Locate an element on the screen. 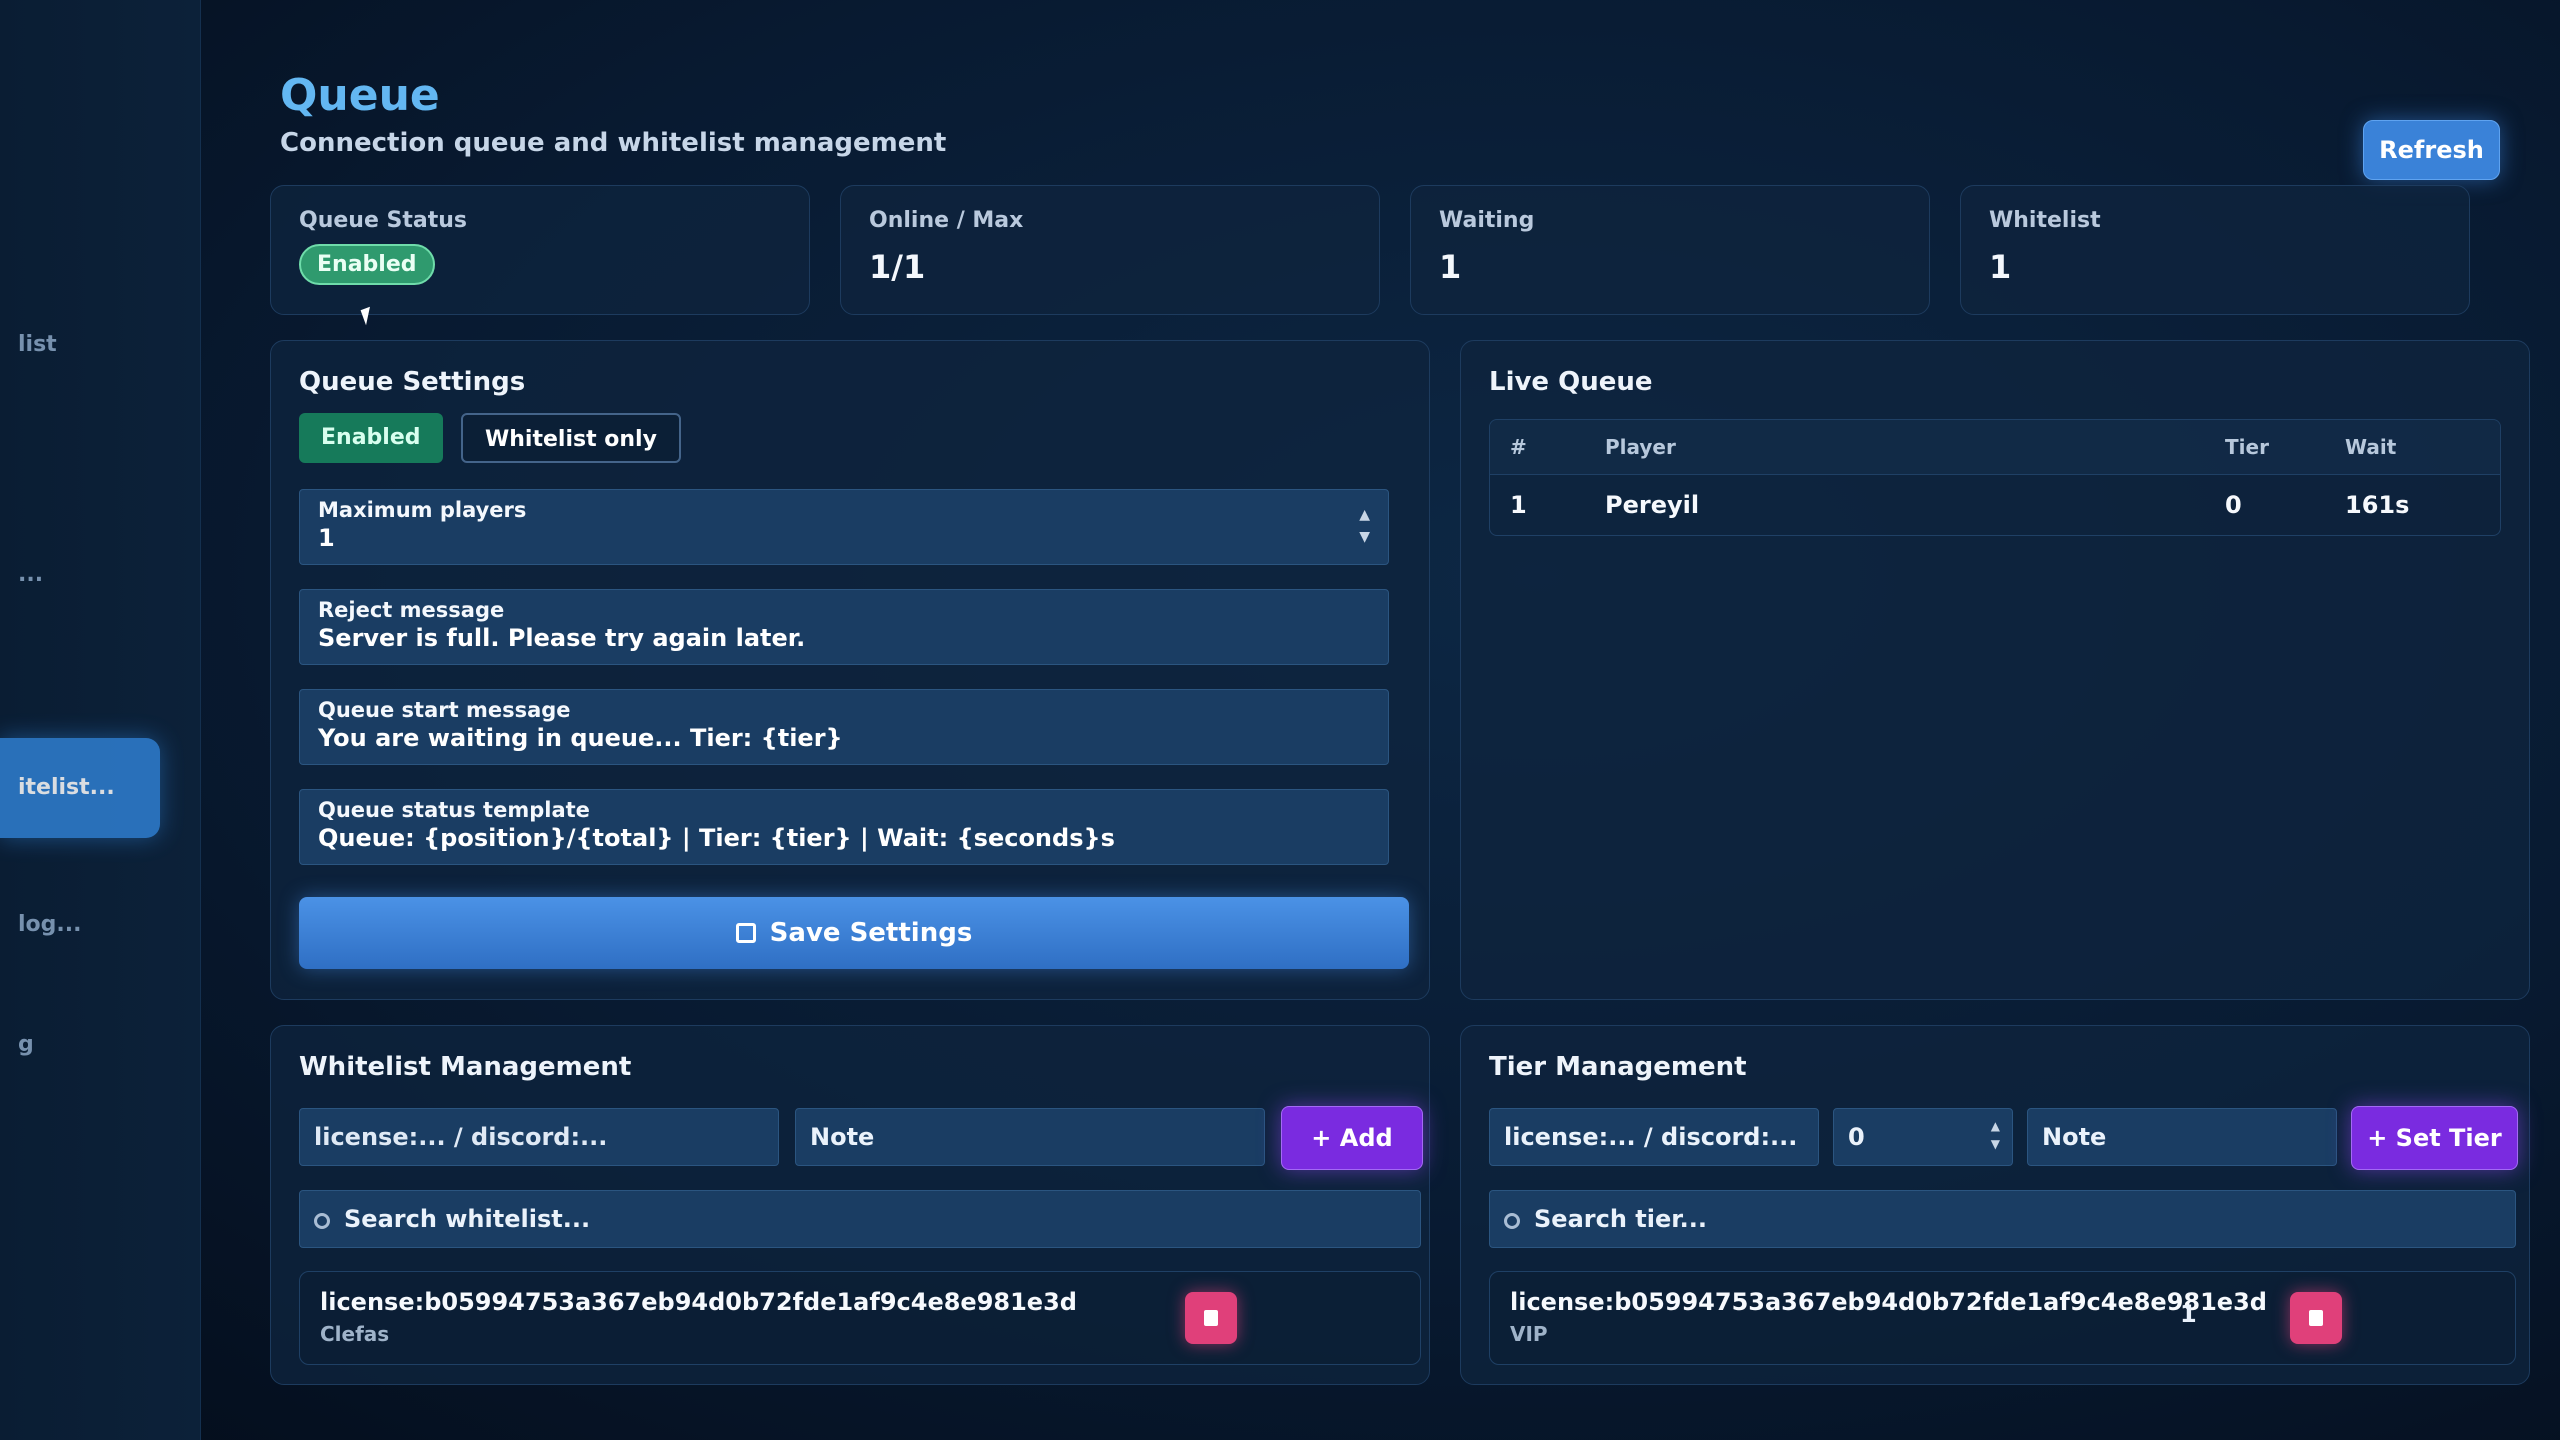 The width and height of the screenshot is (2560, 1440). online-max-label: Online / Max is located at coordinates (946, 220).